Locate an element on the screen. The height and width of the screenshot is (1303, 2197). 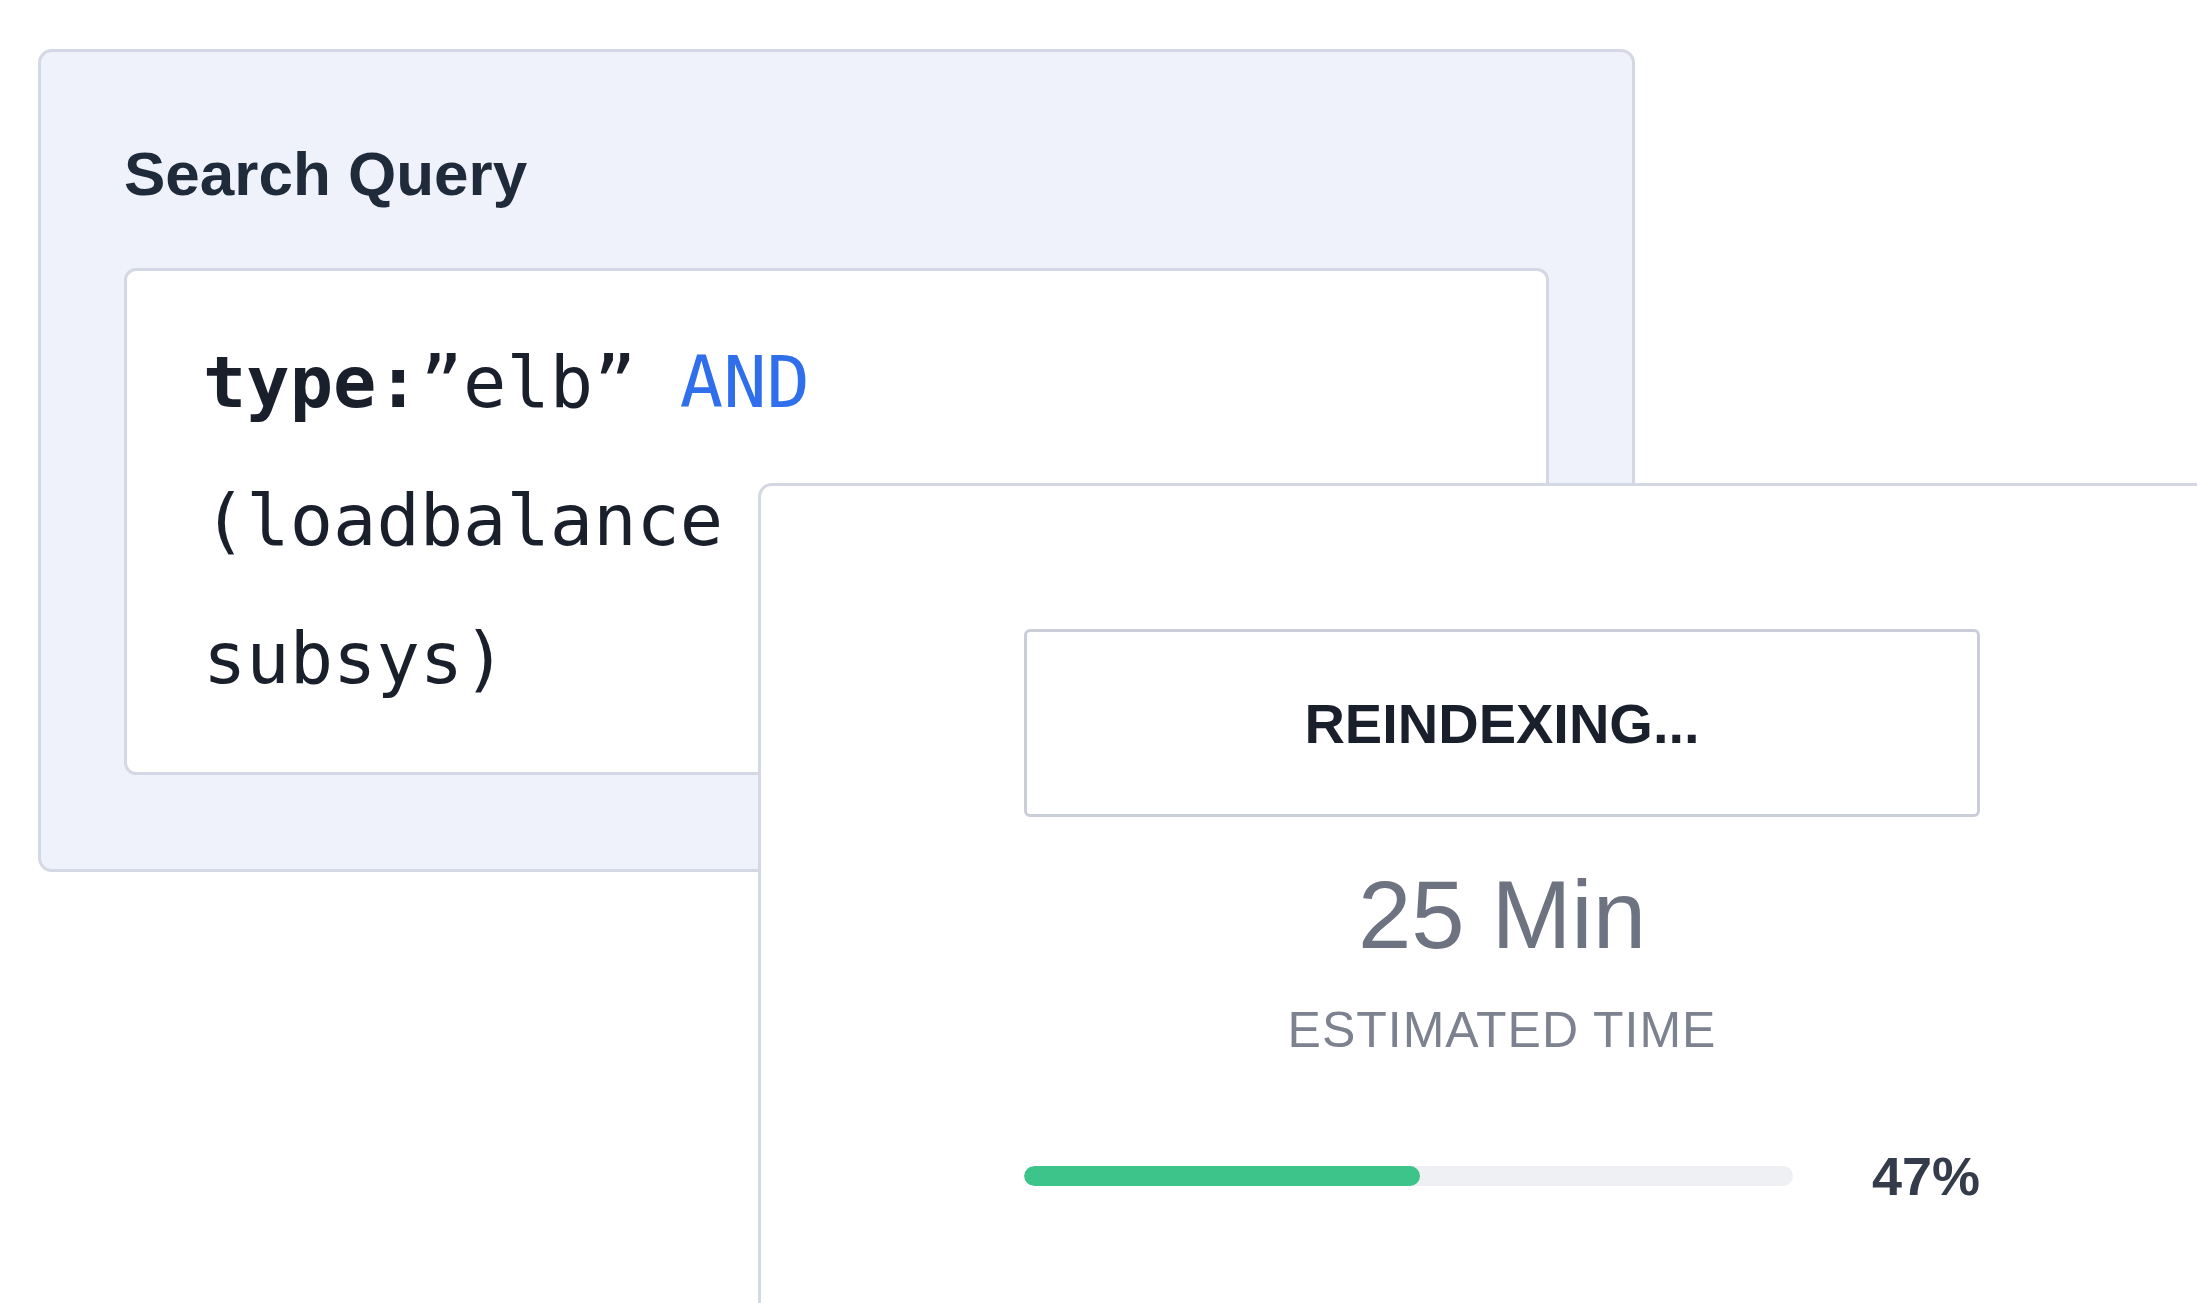
progress-reading: 47% is located at coordinates (1925, 1176).